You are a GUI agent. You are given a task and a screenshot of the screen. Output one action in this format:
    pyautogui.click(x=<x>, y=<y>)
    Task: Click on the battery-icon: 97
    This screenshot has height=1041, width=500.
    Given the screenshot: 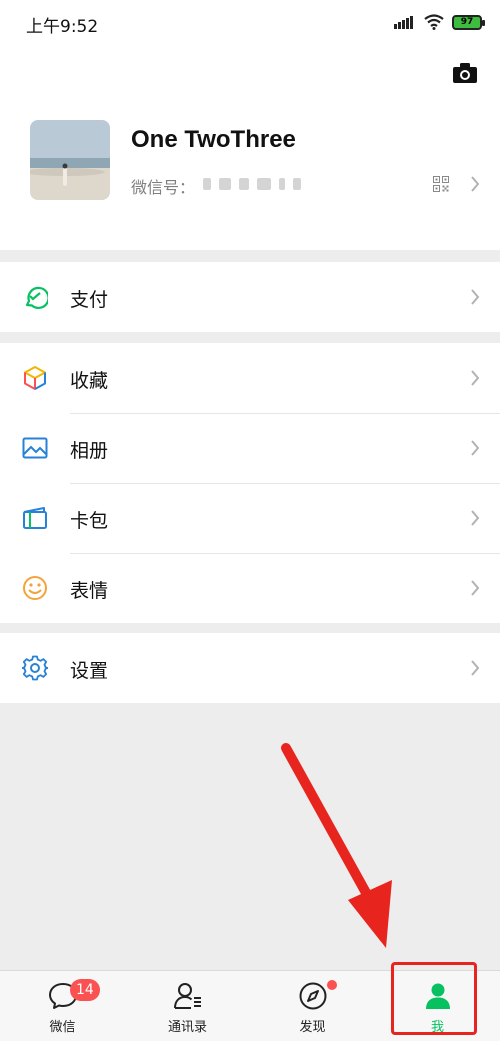 What is the action you would take?
    pyautogui.click(x=468, y=22)
    